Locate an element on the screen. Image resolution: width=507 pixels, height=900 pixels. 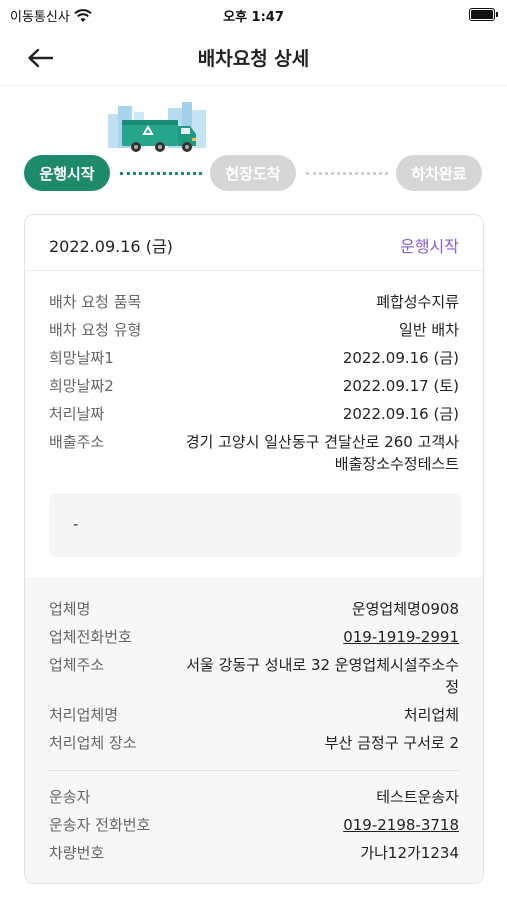
row-value: 부산 금정구 구서로 2 is located at coordinates (391, 743).